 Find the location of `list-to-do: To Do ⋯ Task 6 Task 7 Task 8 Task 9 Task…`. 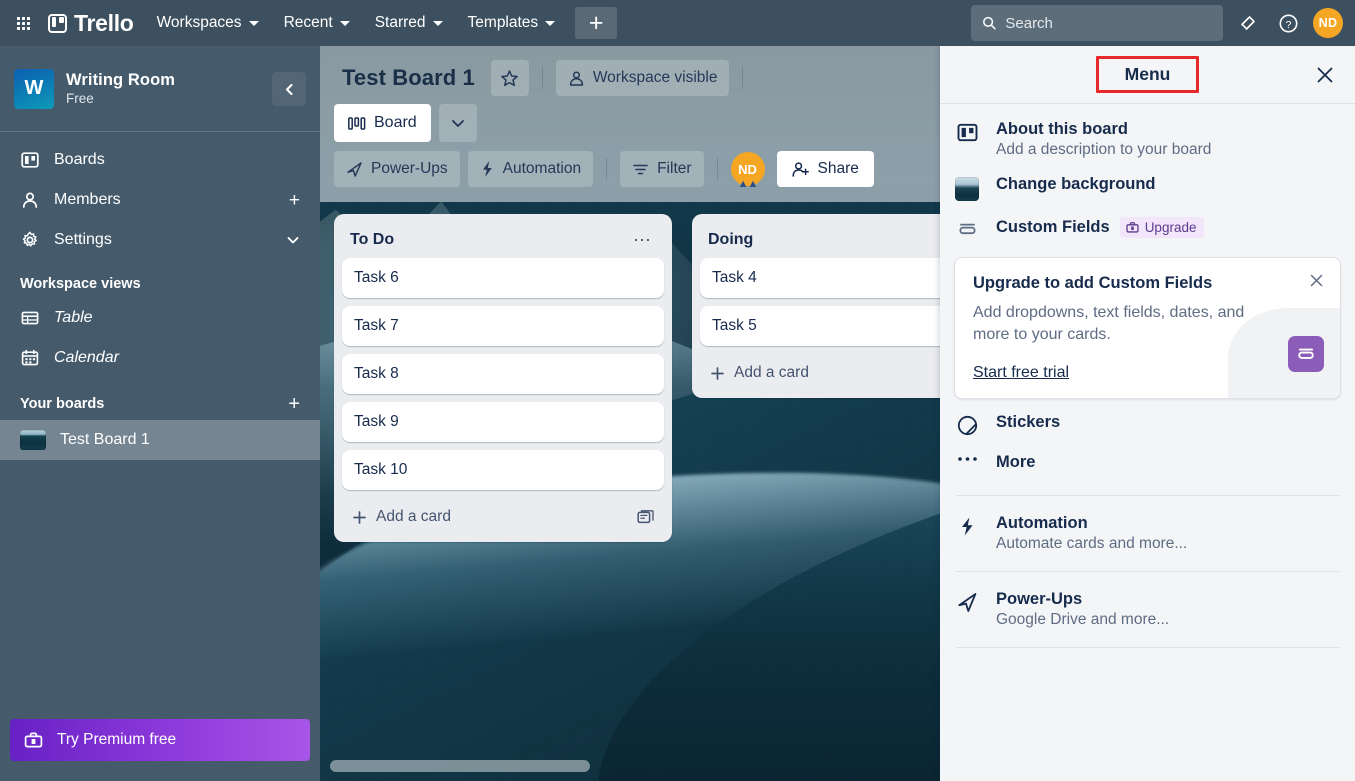

list-to-do: To Do ⋯ Task 6 Task 7 Task 8 Task 9 Task… is located at coordinates (503, 378).